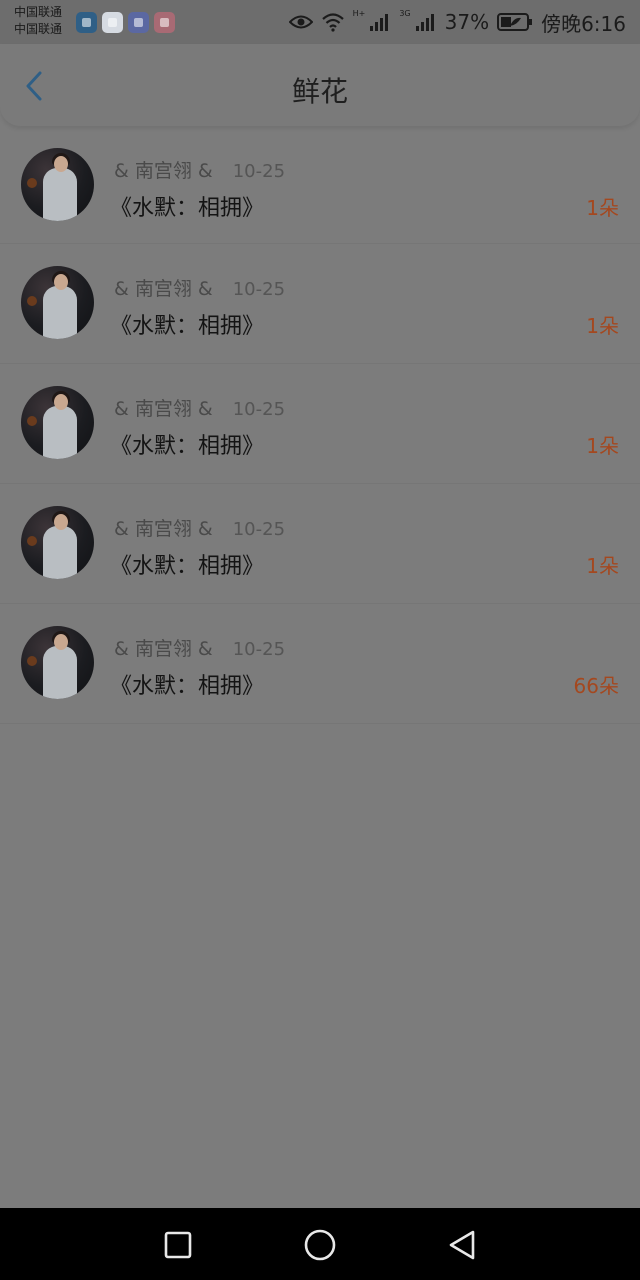  I want to click on square-icon, so click(178, 1245).